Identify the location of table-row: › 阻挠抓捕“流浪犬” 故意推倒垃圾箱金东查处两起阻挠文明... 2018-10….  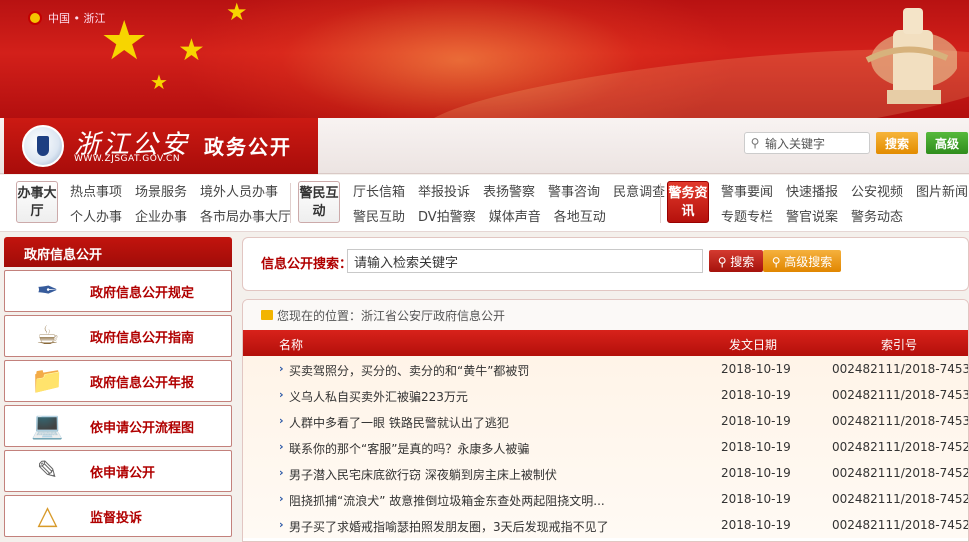
(605, 499).